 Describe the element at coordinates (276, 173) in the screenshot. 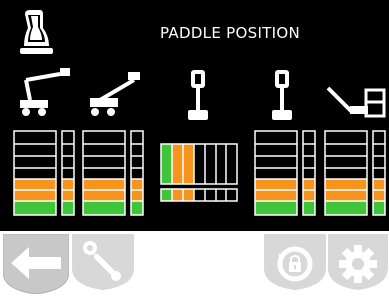

I see `paddle-bar-4-wide` at that location.